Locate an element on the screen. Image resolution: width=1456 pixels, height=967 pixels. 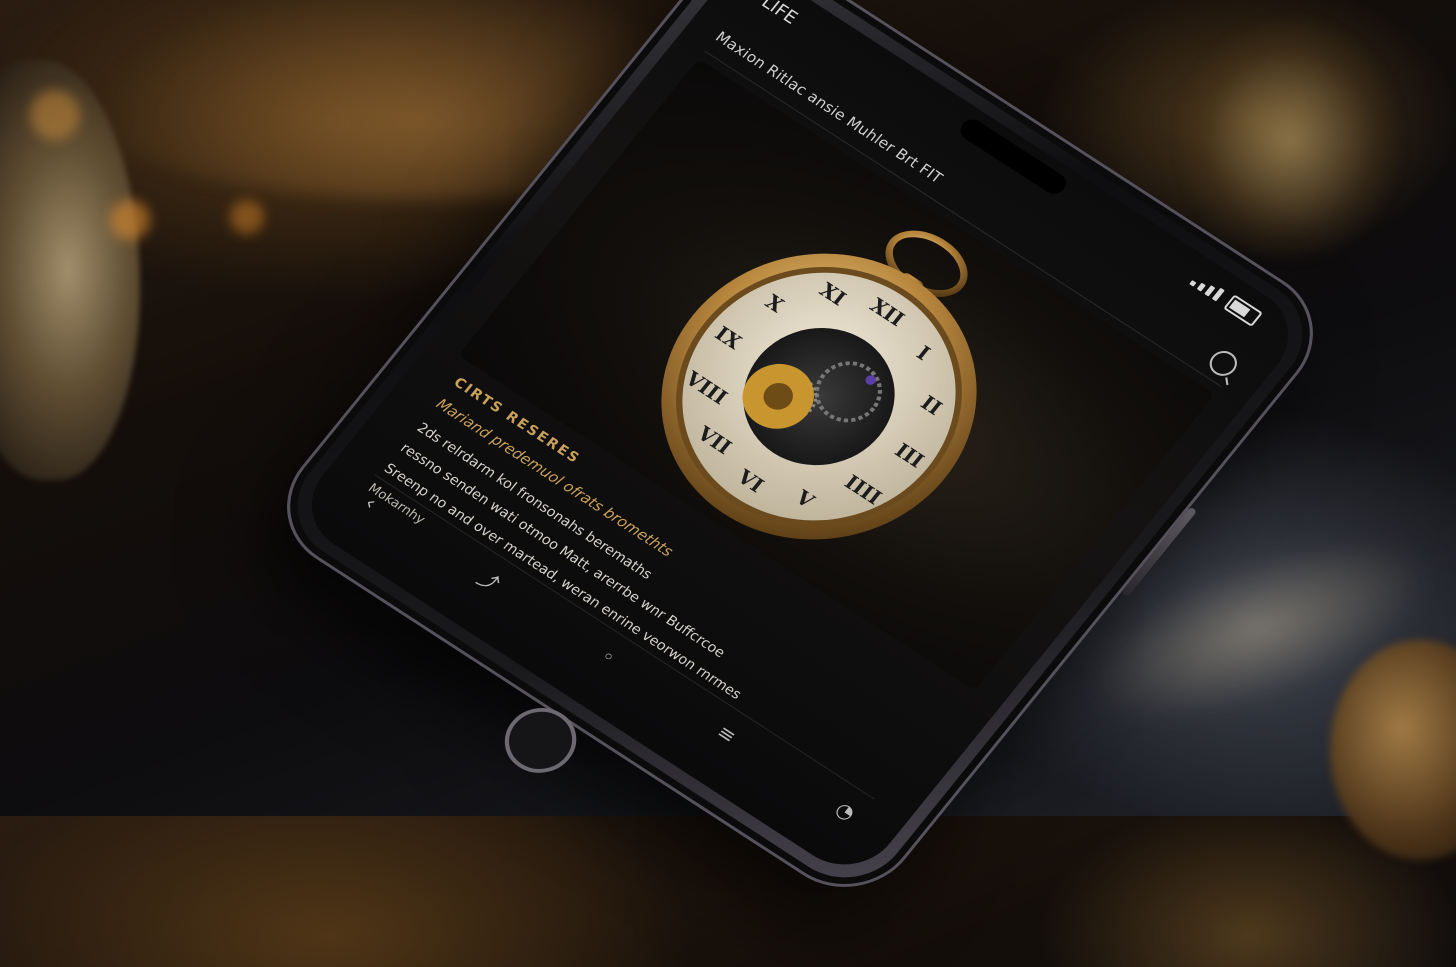
home-button is located at coordinates (540, 740).